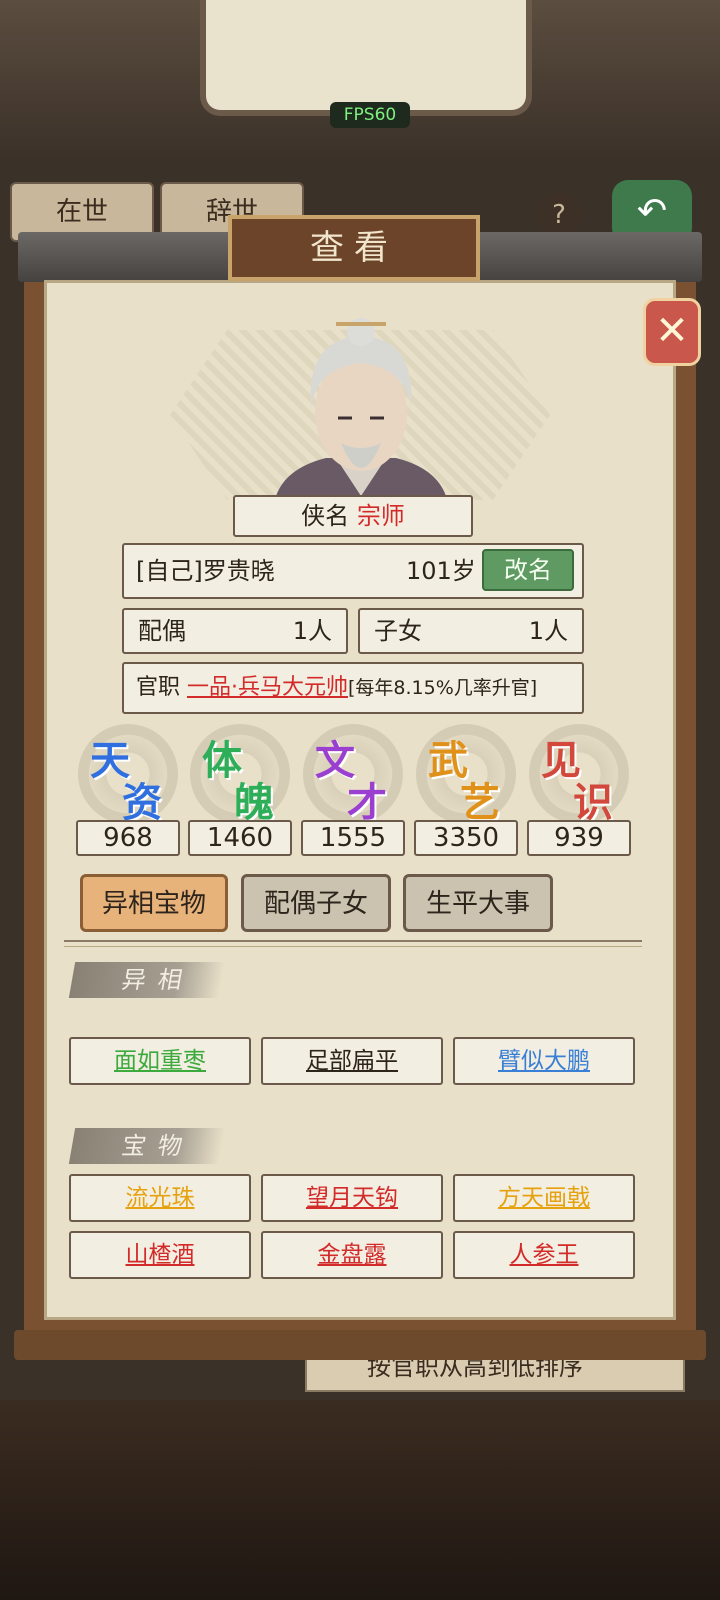 The width and height of the screenshot is (720, 1600). I want to click on treasure-chip: 流光珠, so click(160, 1198).